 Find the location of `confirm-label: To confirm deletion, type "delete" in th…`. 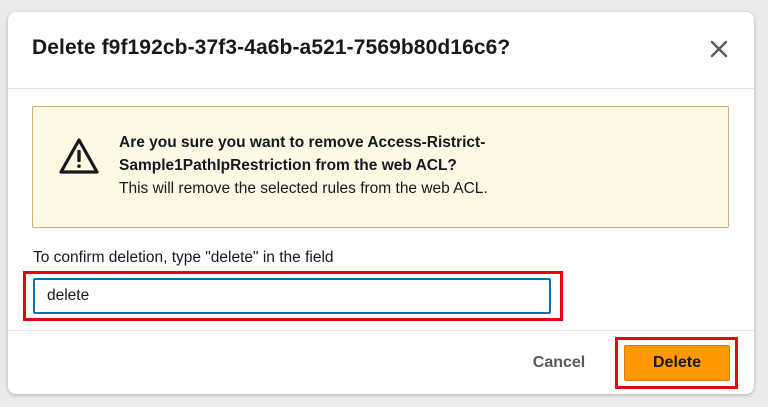

confirm-label: To confirm deletion, type "delete" in th… is located at coordinates (183, 257).